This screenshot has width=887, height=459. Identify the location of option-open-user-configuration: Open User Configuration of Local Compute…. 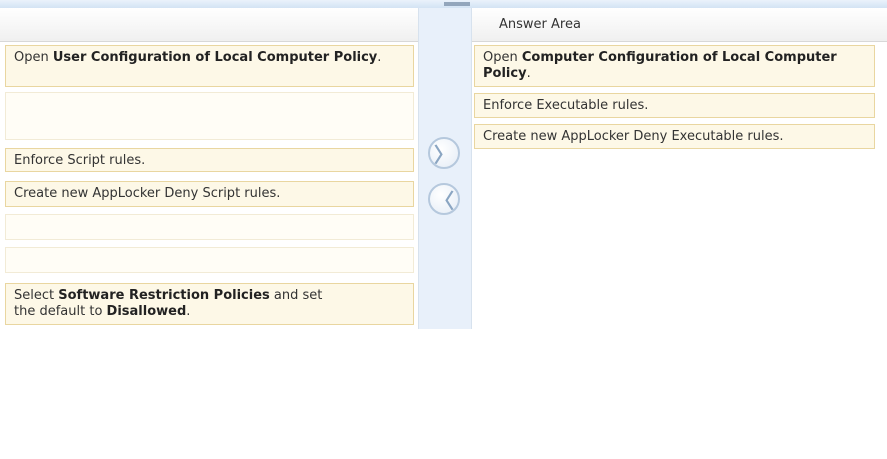
(209, 66).